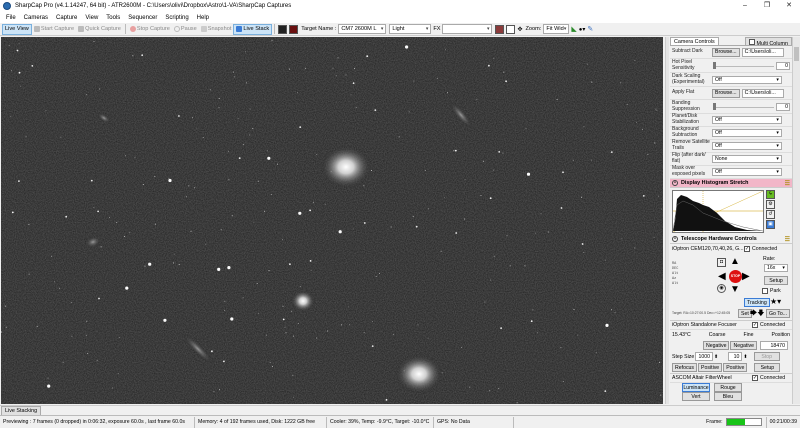 Image resolution: width=800 pixels, height=428 pixels. I want to click on histogram-header: ^ Display Histogram Stretch ☰, so click(731, 183).